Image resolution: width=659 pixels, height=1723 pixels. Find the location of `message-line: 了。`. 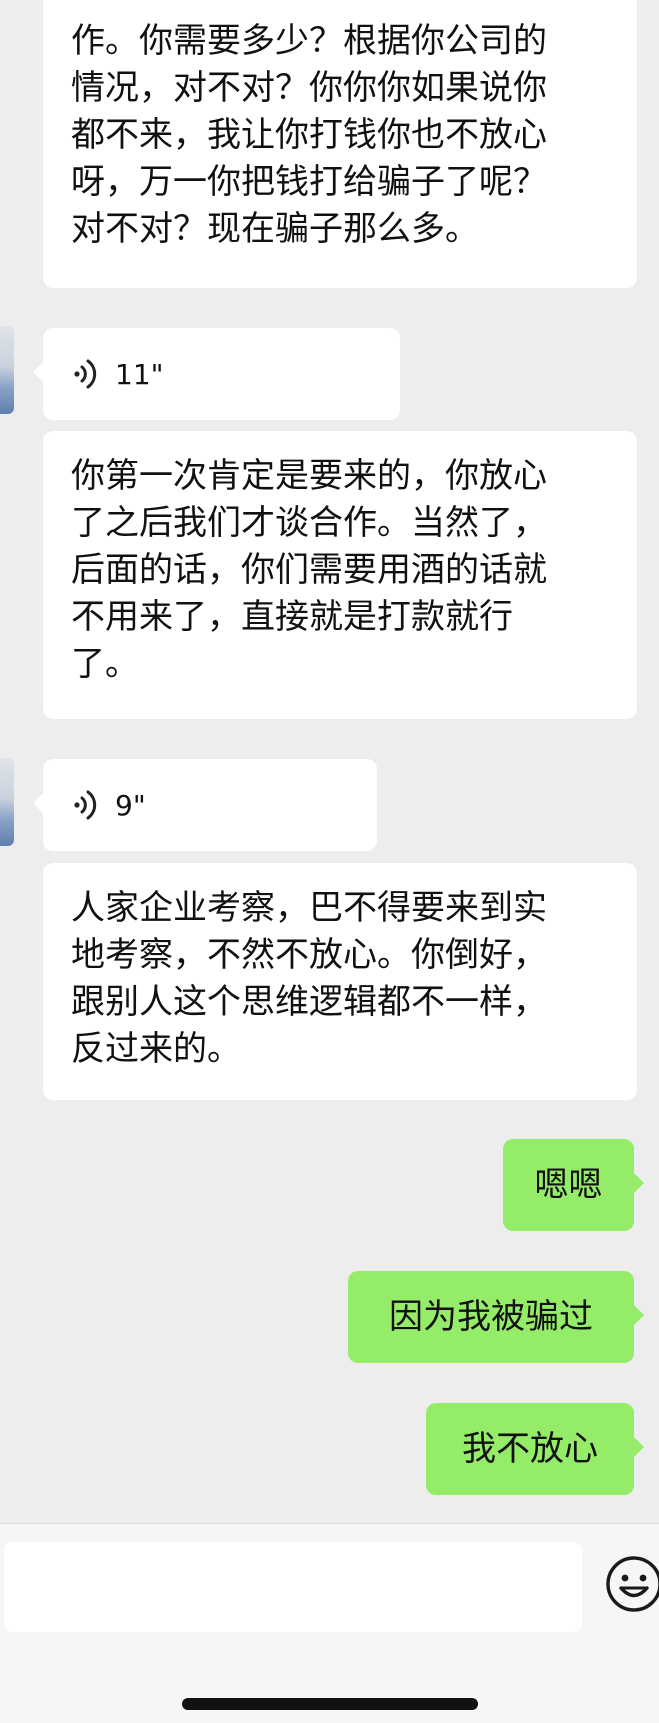

message-line: 了。 is located at coordinates (105, 664).